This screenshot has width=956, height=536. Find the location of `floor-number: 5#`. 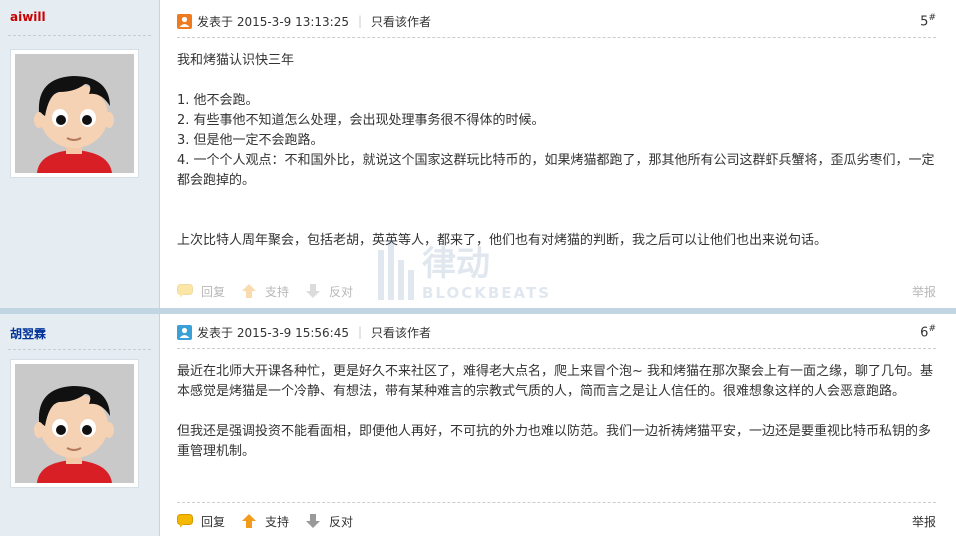

floor-number: 5# is located at coordinates (928, 21).